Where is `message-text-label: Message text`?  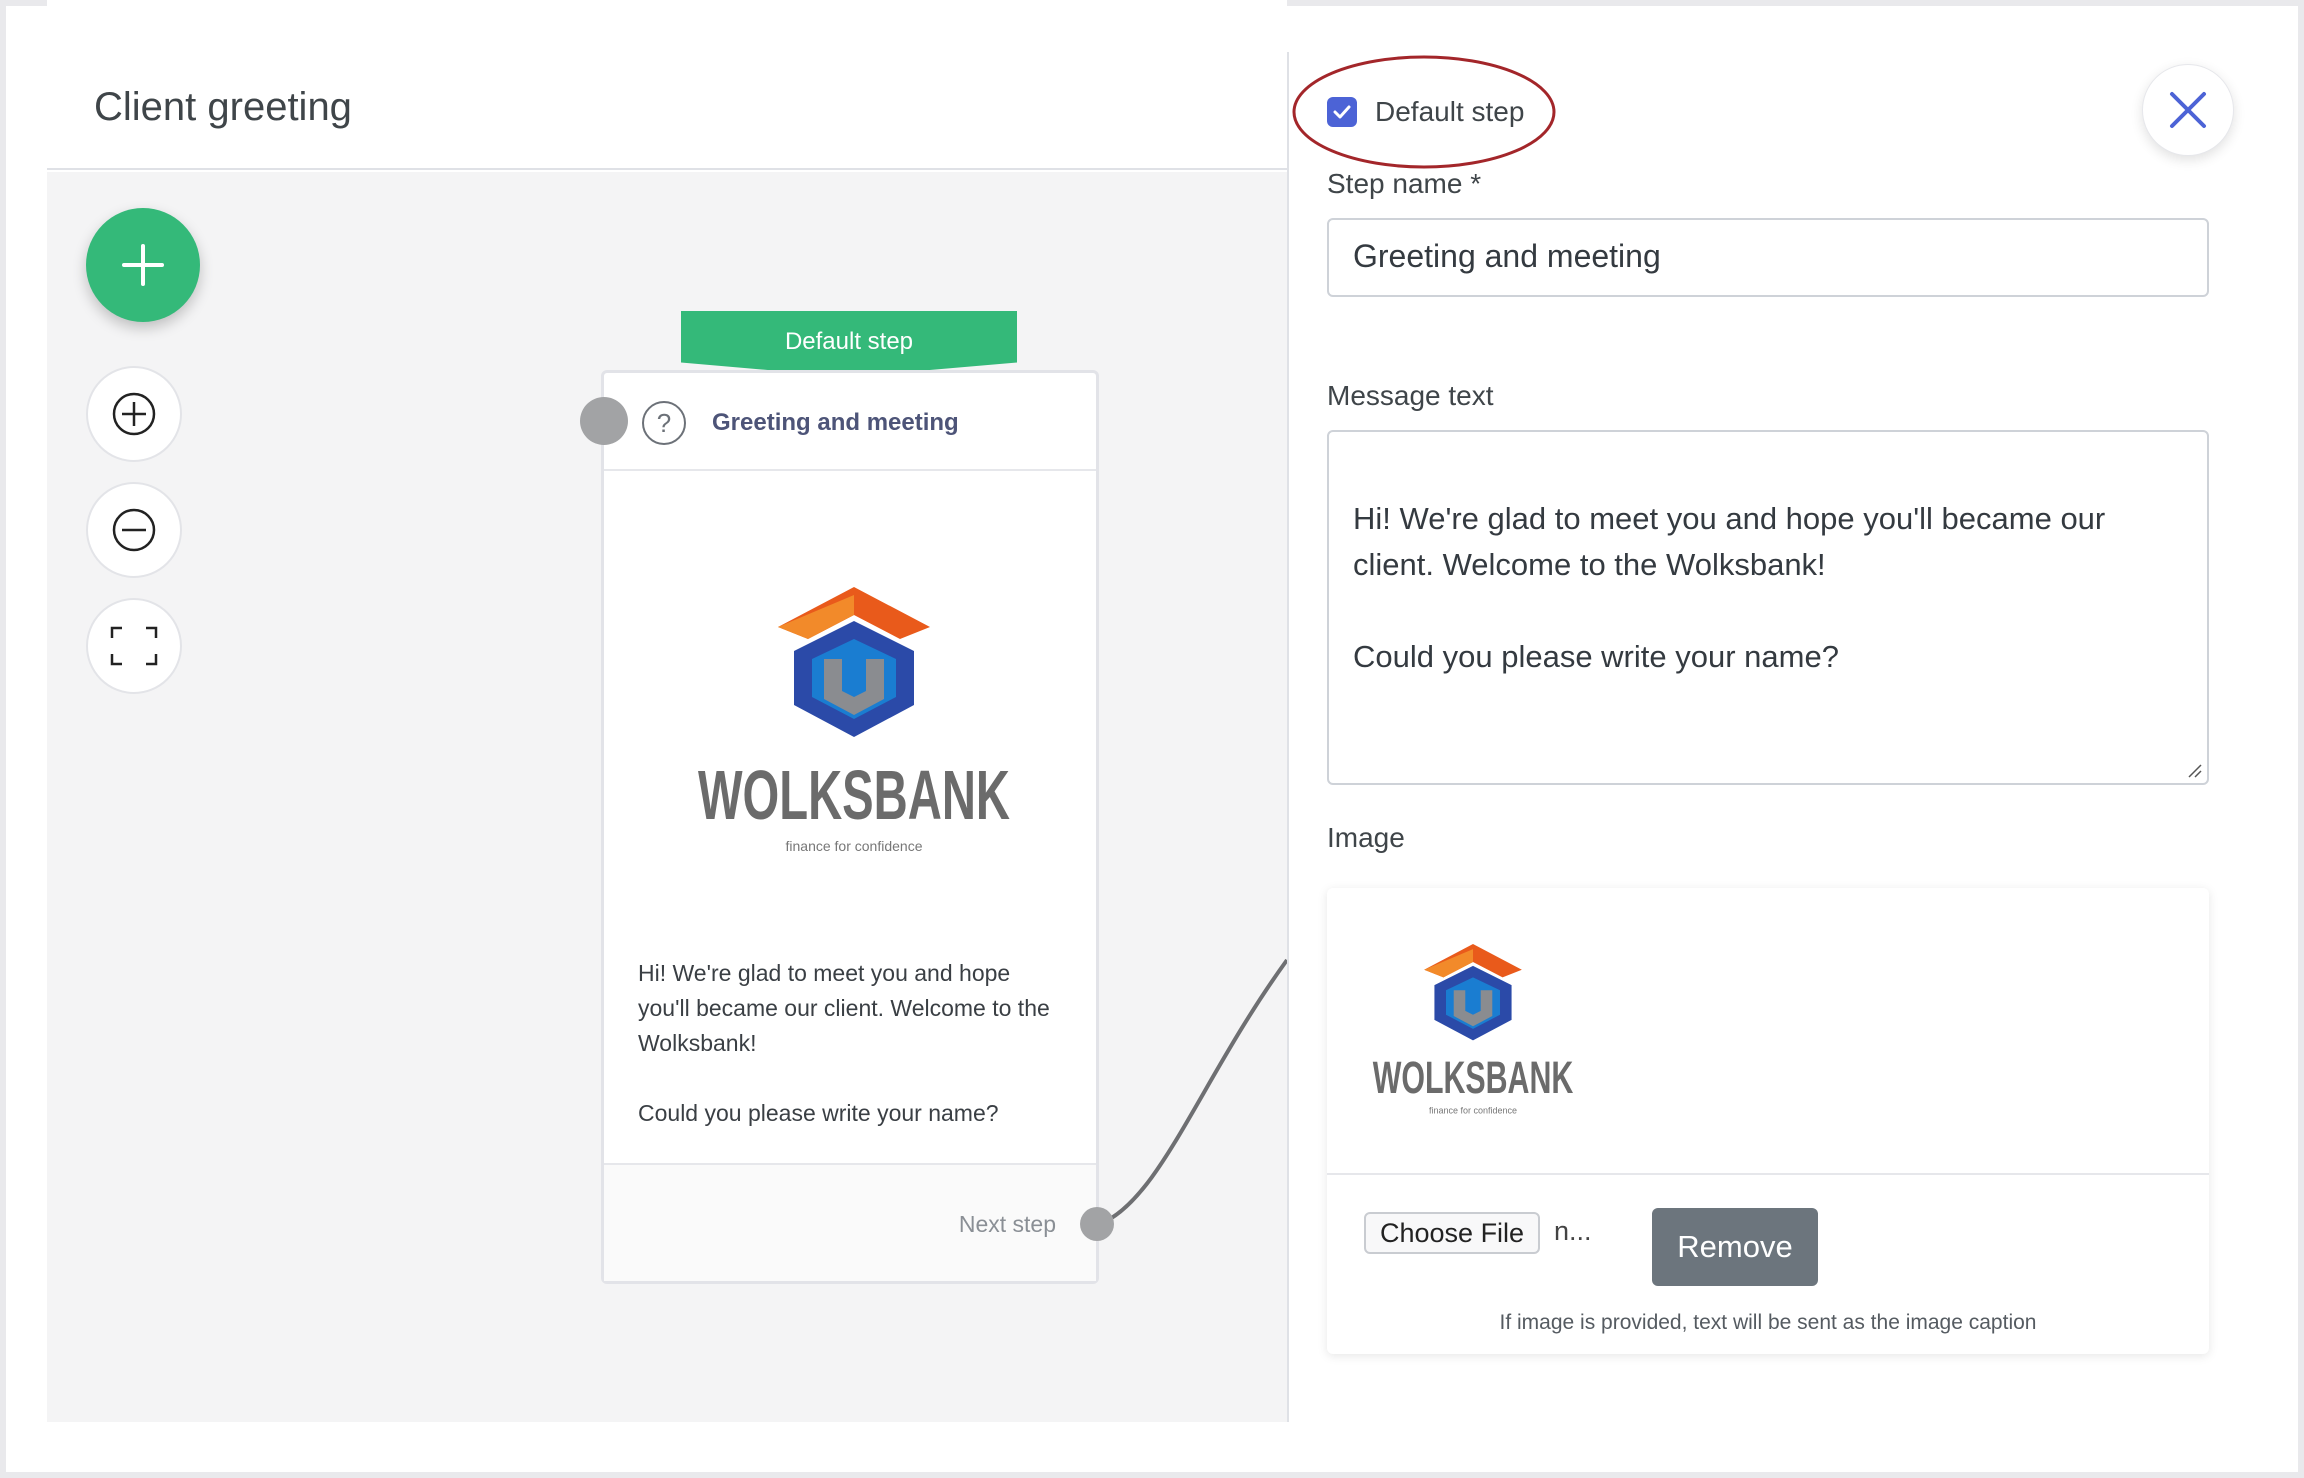 message-text-label: Message text is located at coordinates (1410, 395).